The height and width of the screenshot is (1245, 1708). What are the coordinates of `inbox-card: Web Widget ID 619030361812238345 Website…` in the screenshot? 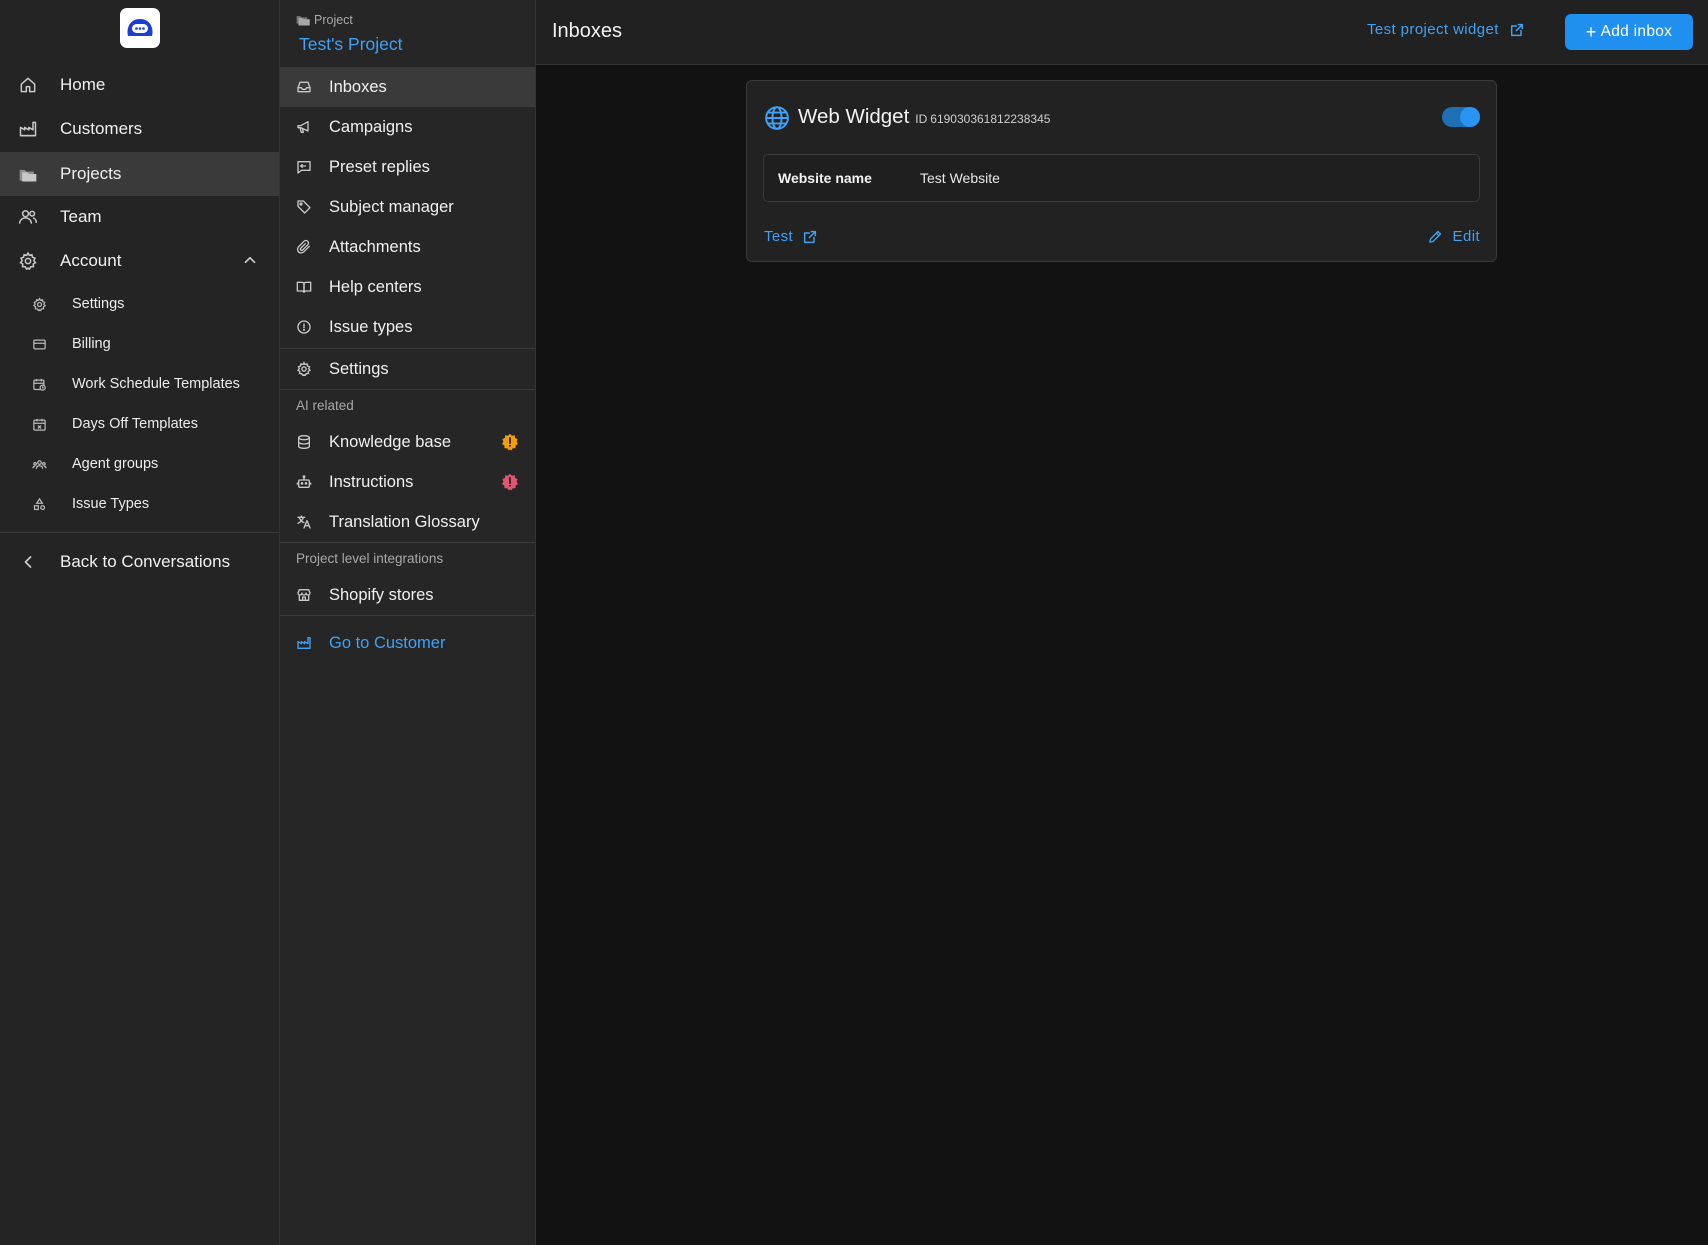 It's located at (1121, 171).